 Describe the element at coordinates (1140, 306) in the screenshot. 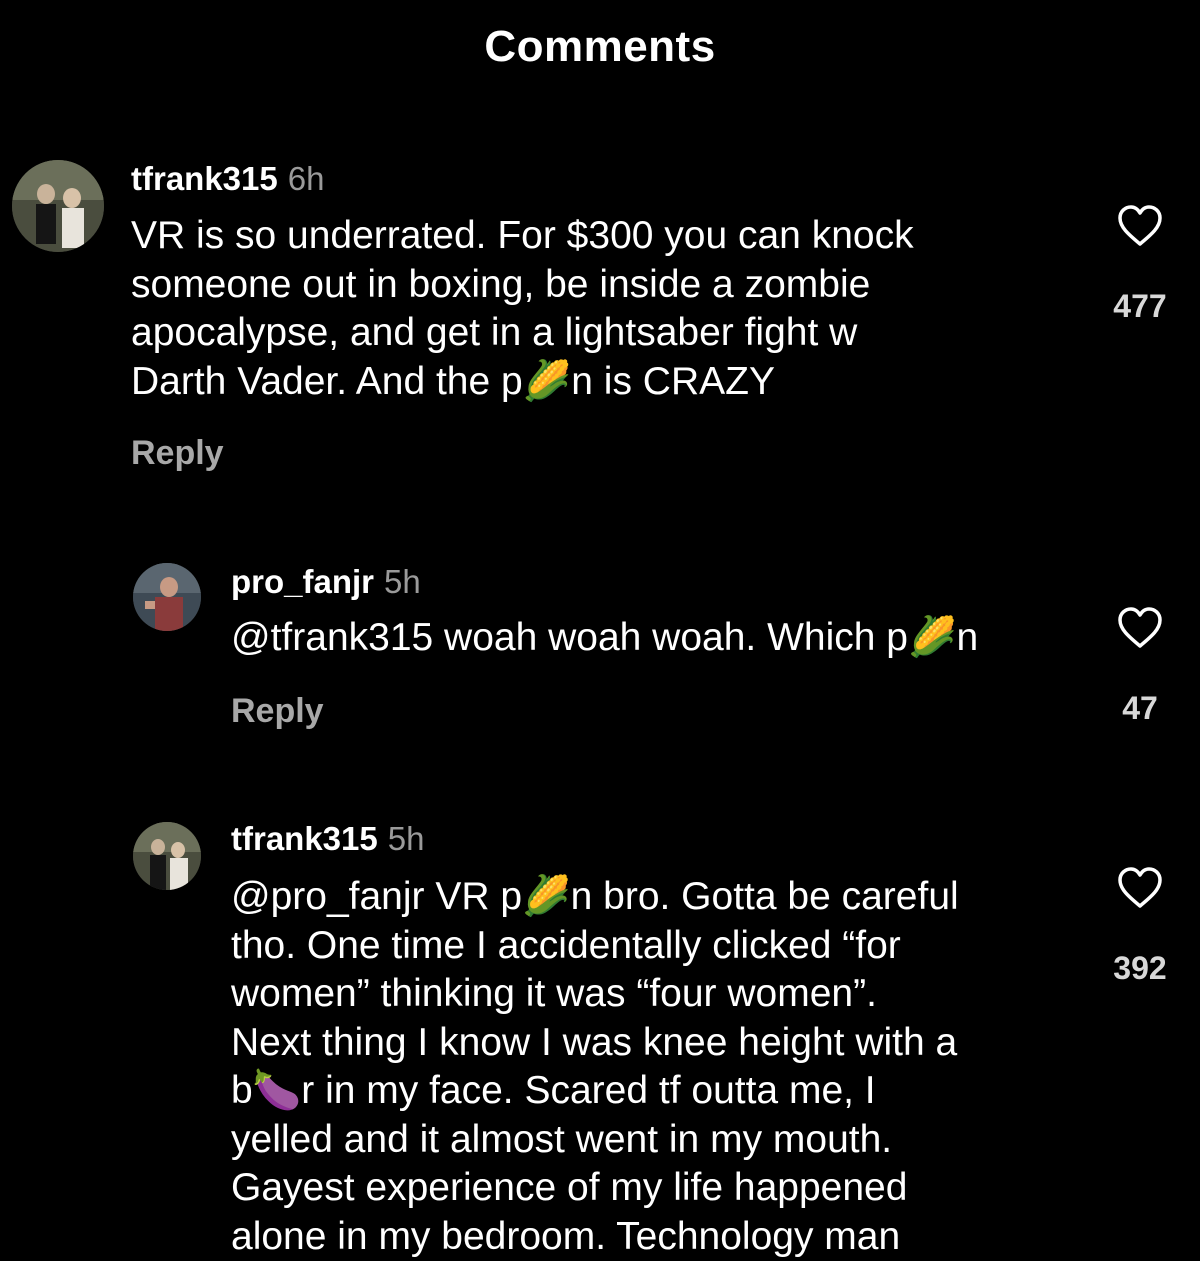

I see `like-count: 477` at that location.